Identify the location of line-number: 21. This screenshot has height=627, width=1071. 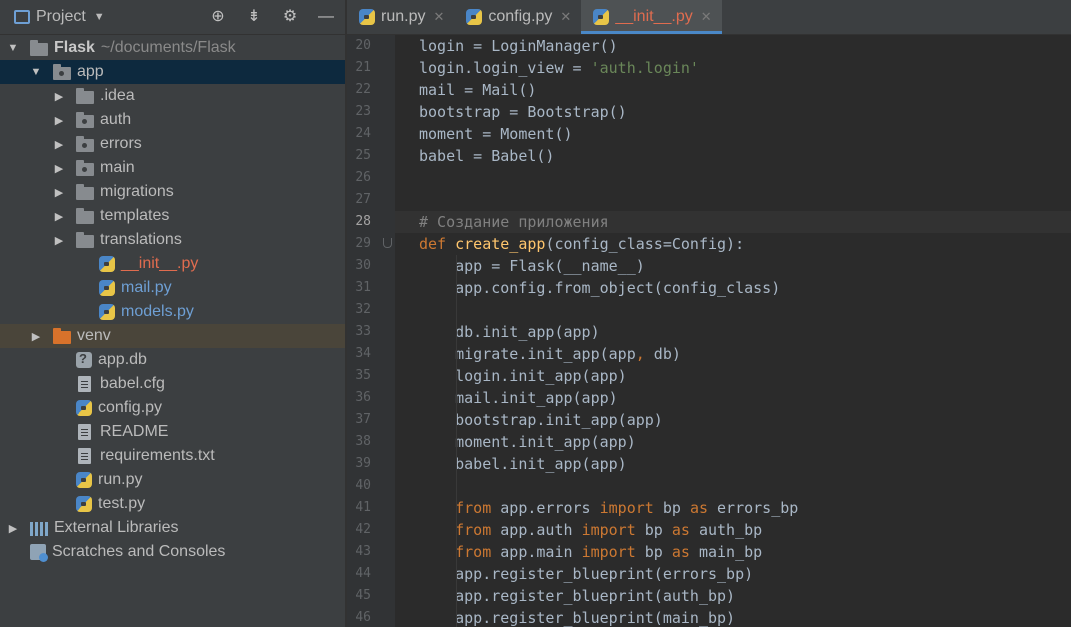
(363, 67).